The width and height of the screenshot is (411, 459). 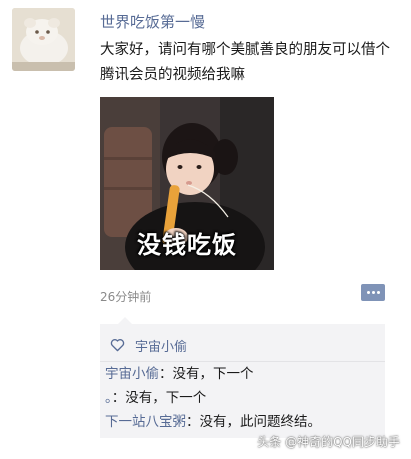 I want to click on post-author-name: 世界吃饭第一慢, so click(x=152, y=22).